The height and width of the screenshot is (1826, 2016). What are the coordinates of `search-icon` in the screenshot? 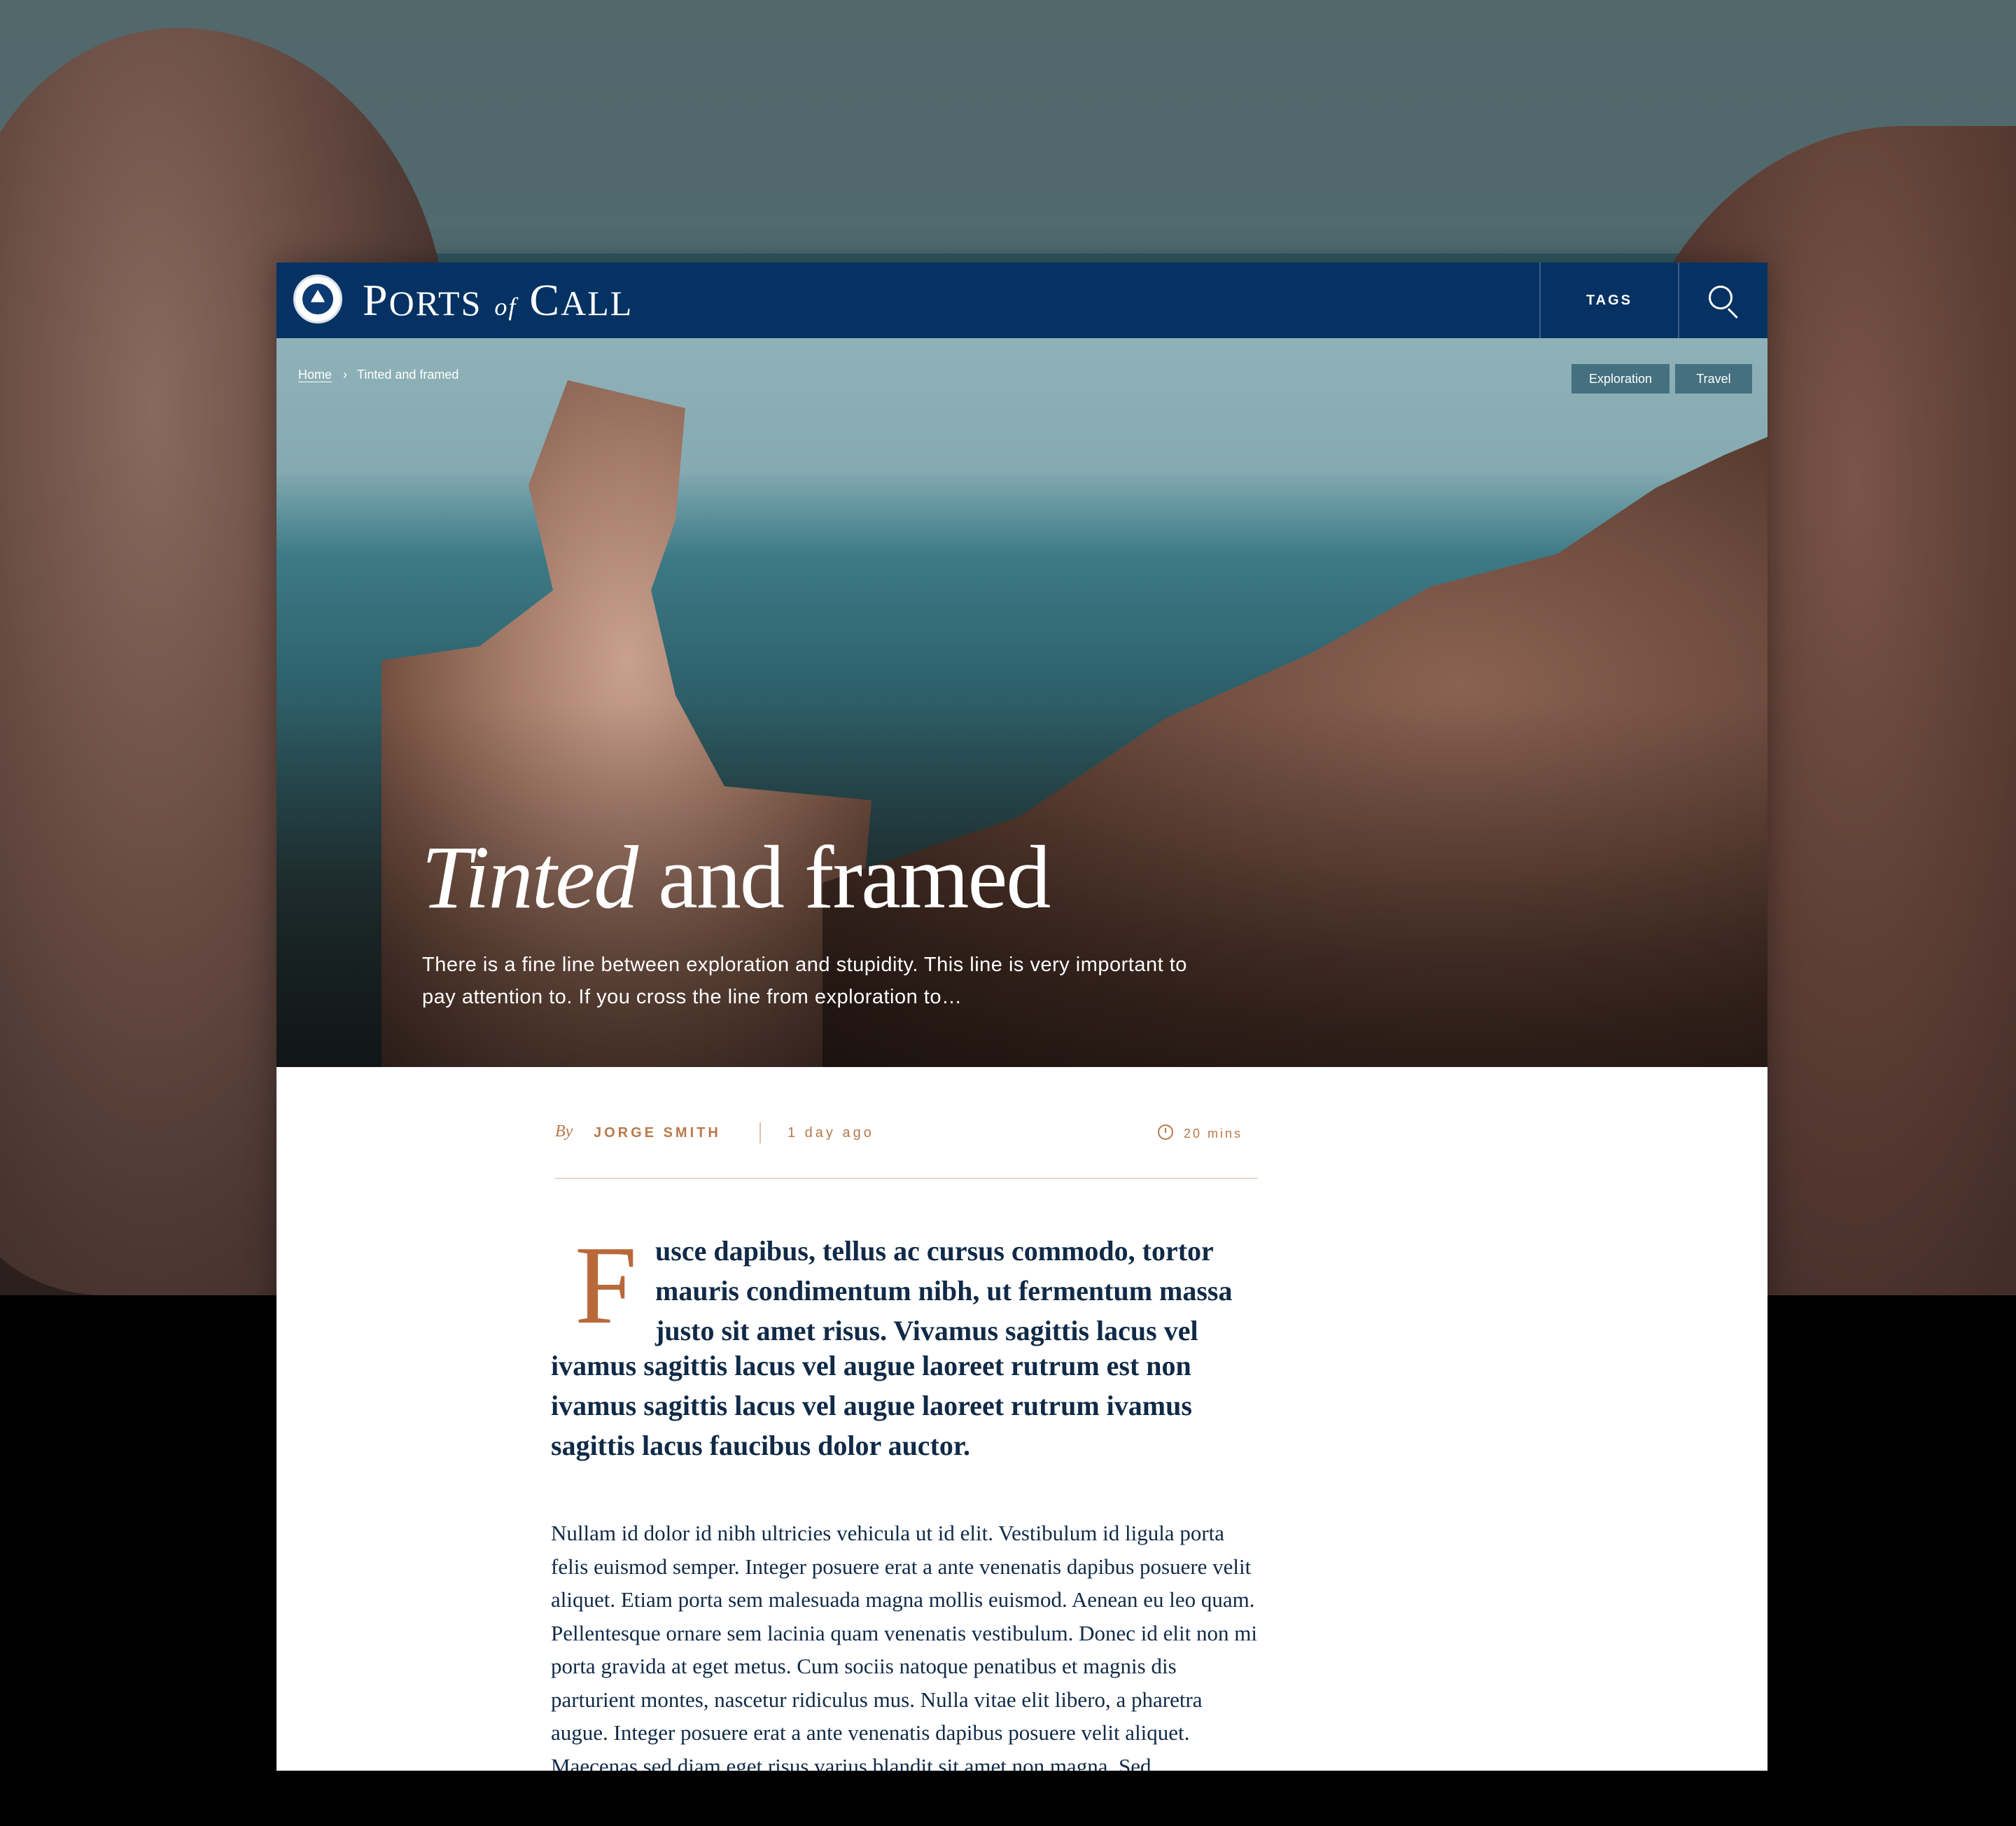 It's located at (1720, 297).